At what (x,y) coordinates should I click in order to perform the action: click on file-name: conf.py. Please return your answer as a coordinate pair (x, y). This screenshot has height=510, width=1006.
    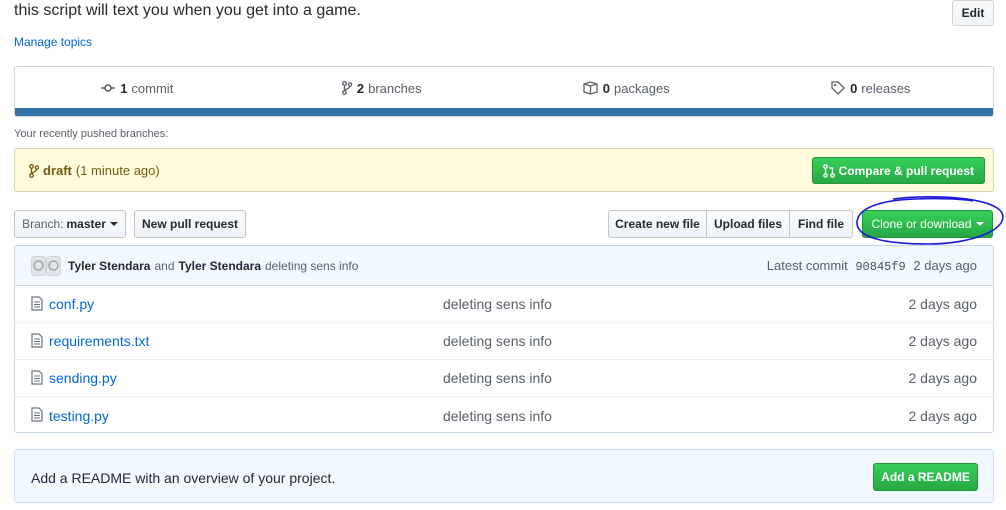
    Looking at the image, I should click on (71, 304).